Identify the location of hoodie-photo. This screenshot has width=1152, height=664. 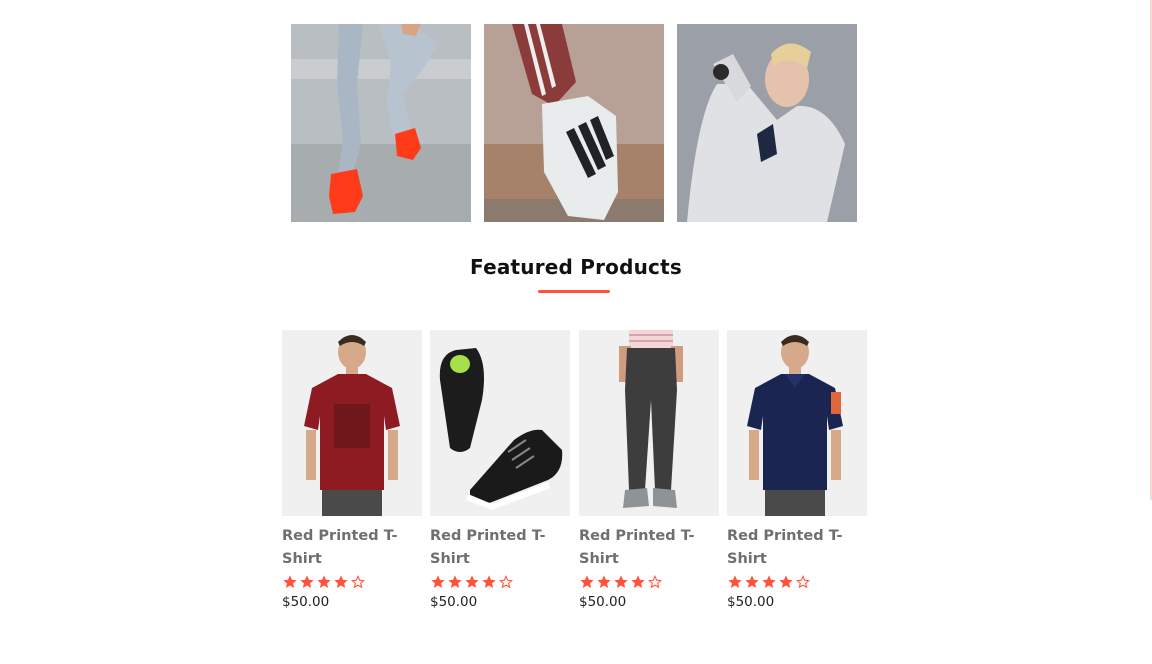
(767, 123).